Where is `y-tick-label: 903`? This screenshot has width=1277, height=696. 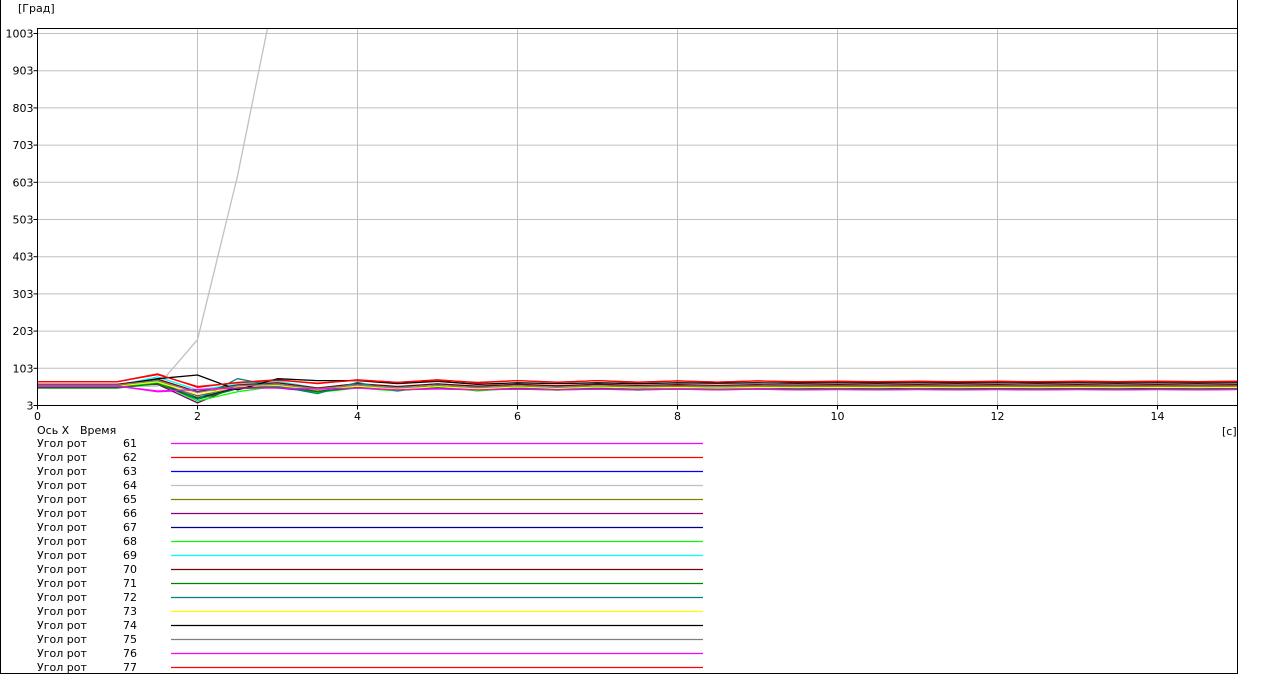
y-tick-label: 903 is located at coordinates (23, 71).